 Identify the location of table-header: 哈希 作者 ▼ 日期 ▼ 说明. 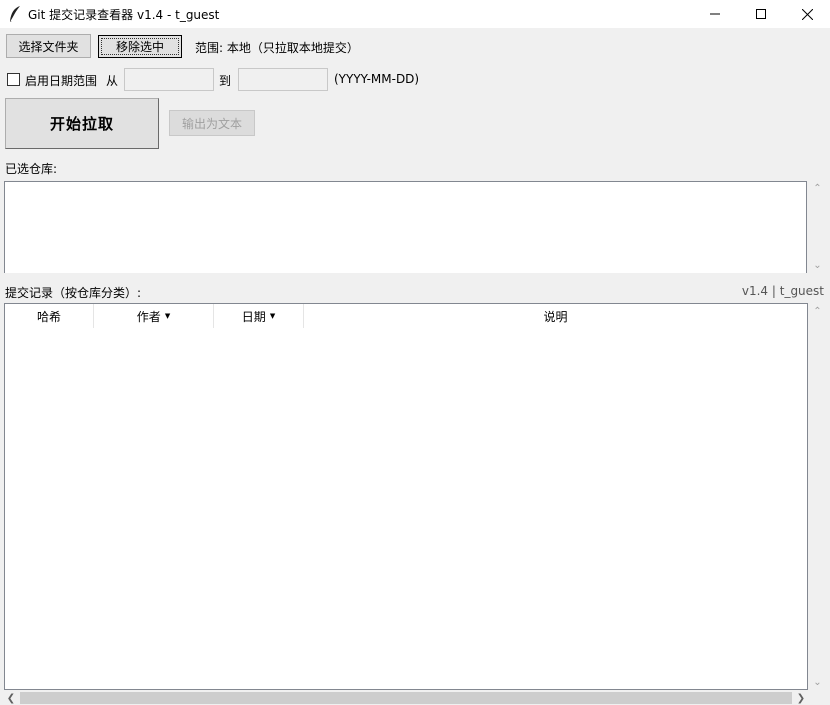
(406, 316).